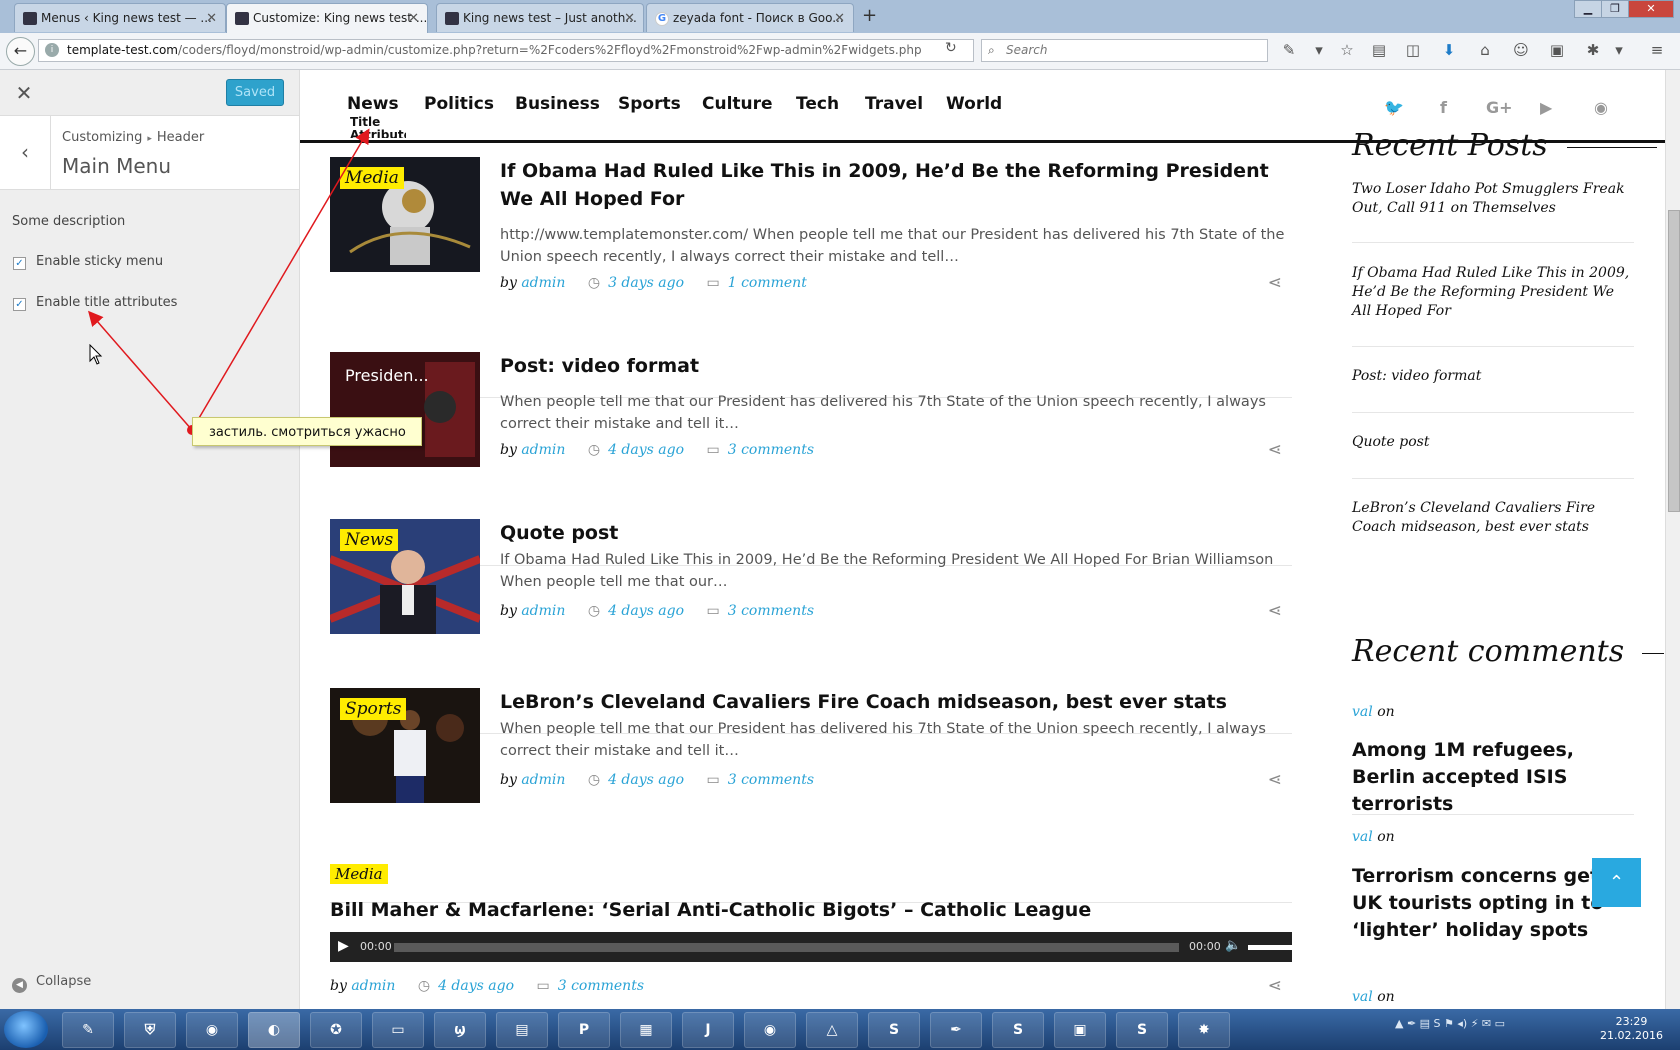 The width and height of the screenshot is (1680, 1050). I want to click on nav-item-politics: Politics, so click(459, 104).